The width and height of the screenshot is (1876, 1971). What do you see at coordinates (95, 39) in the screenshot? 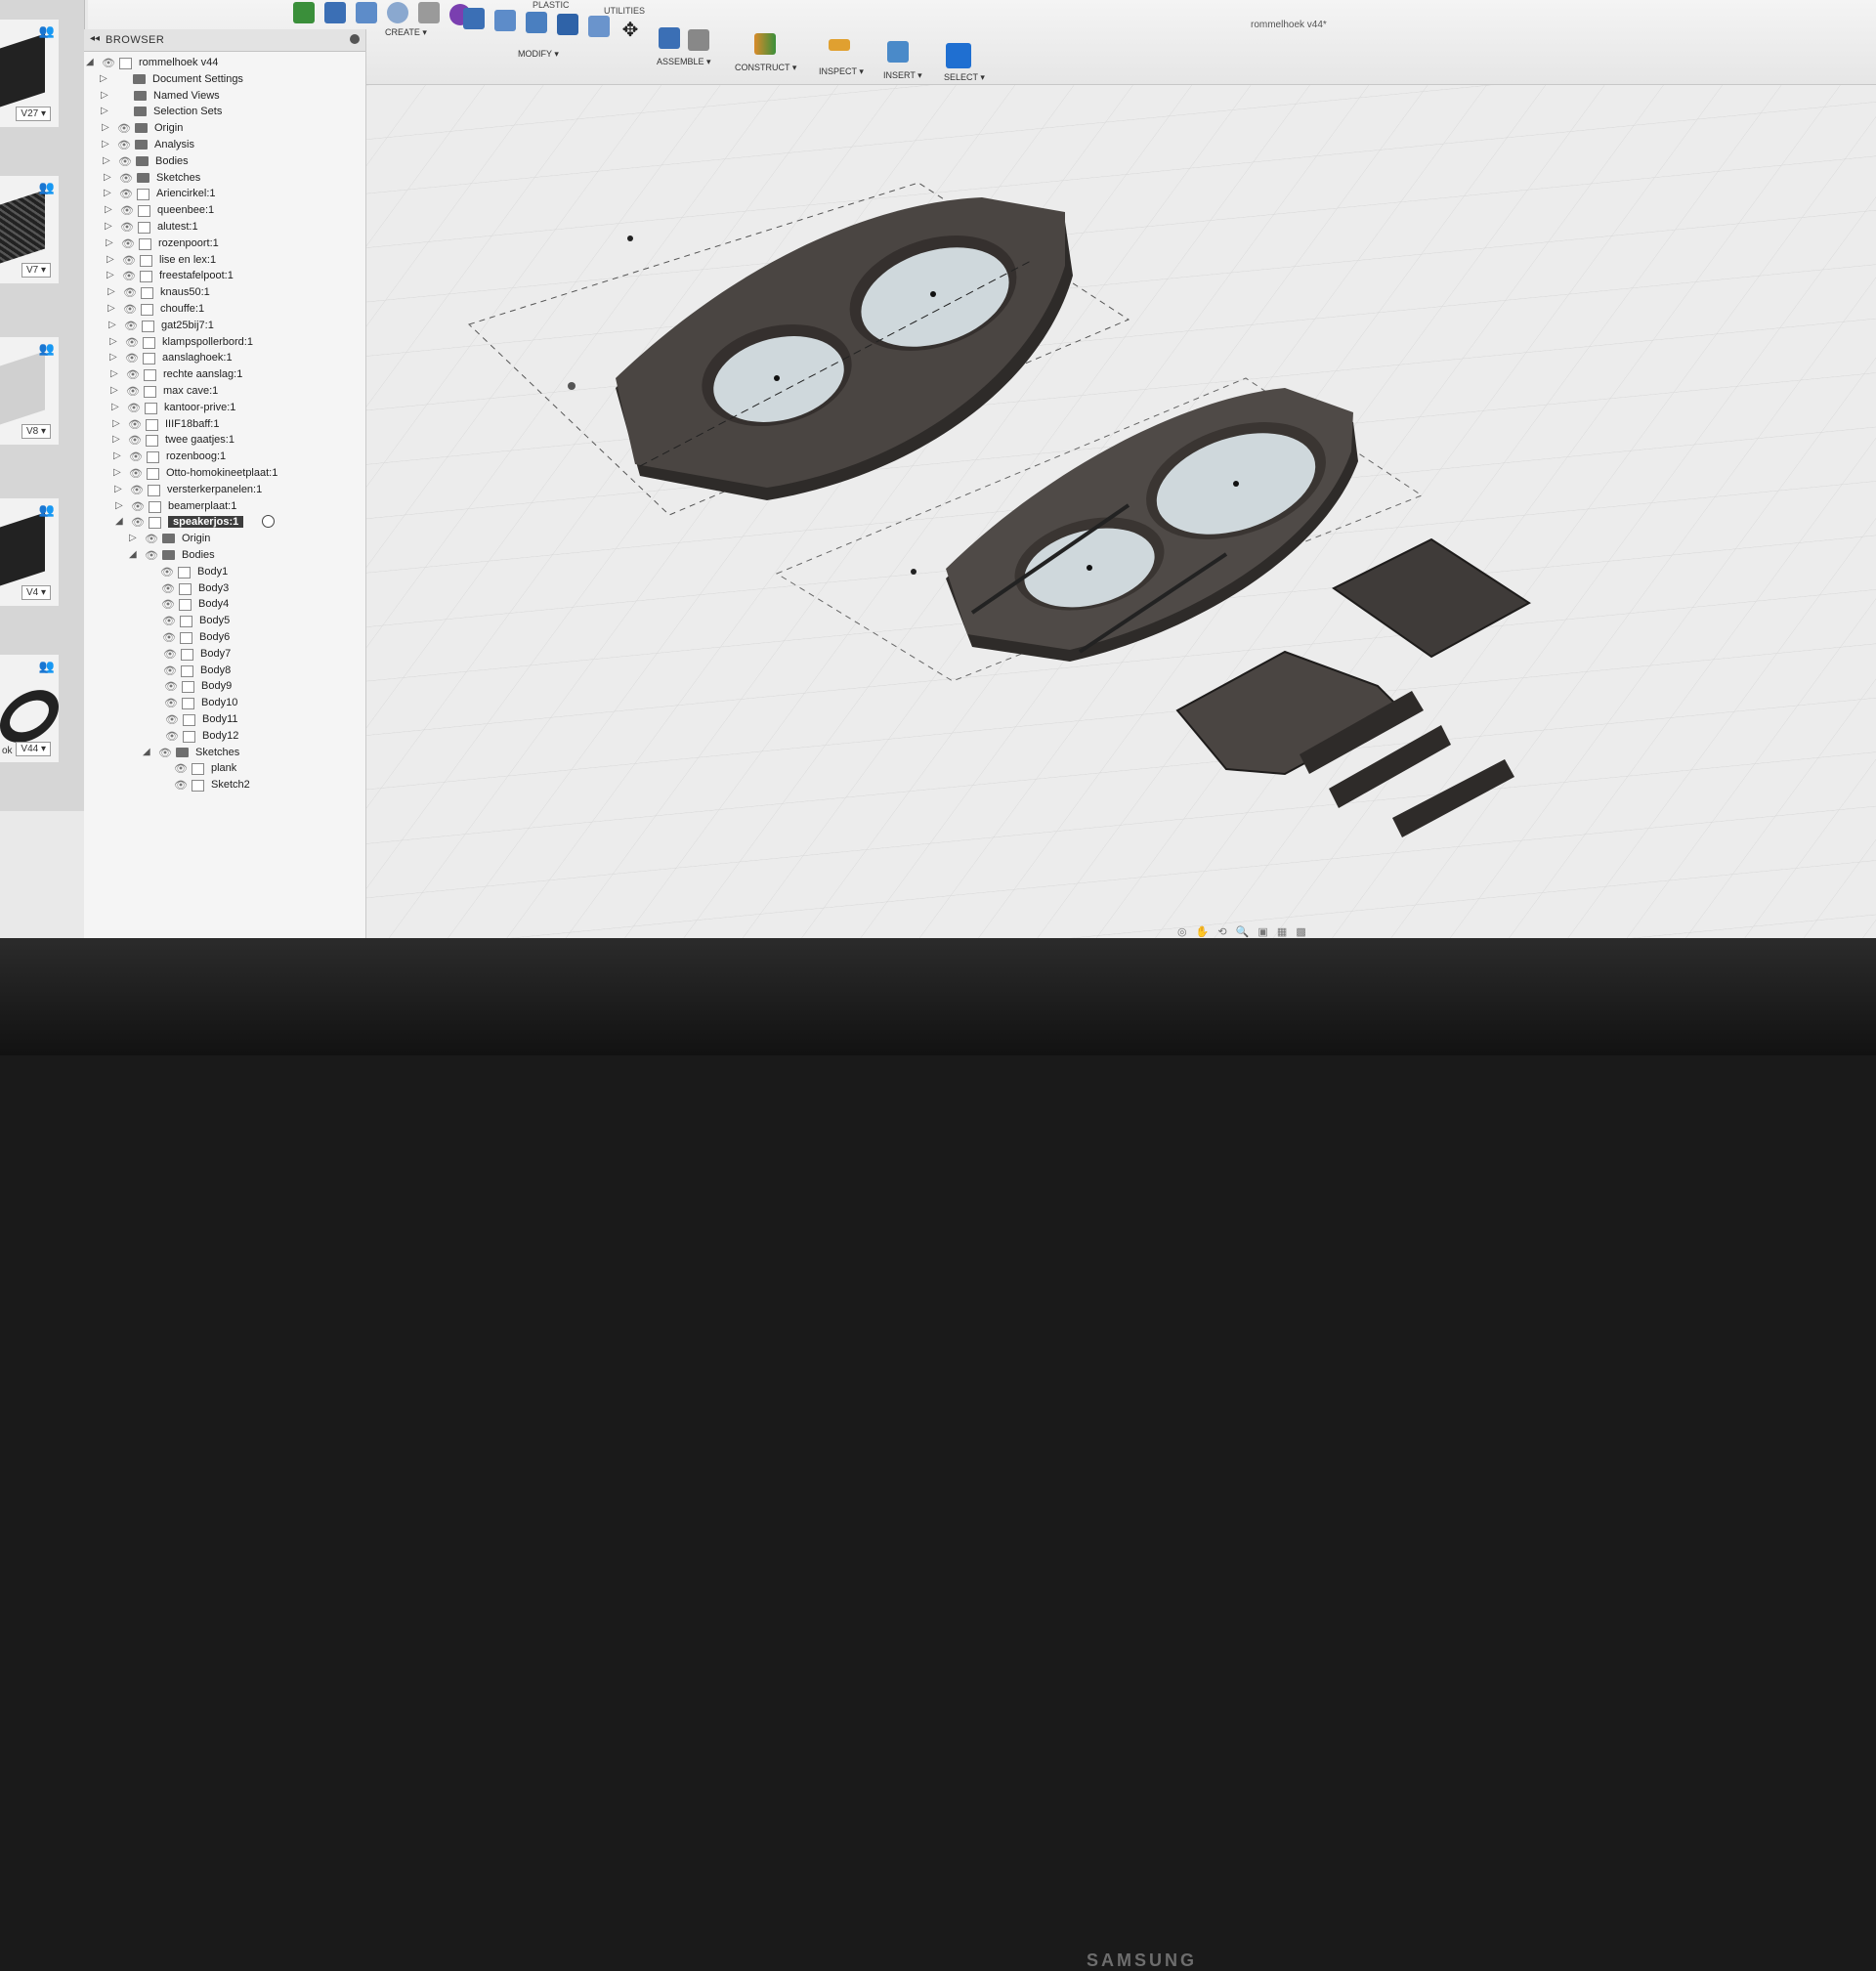
I see `collapse-icon: ◂◂` at bounding box center [95, 39].